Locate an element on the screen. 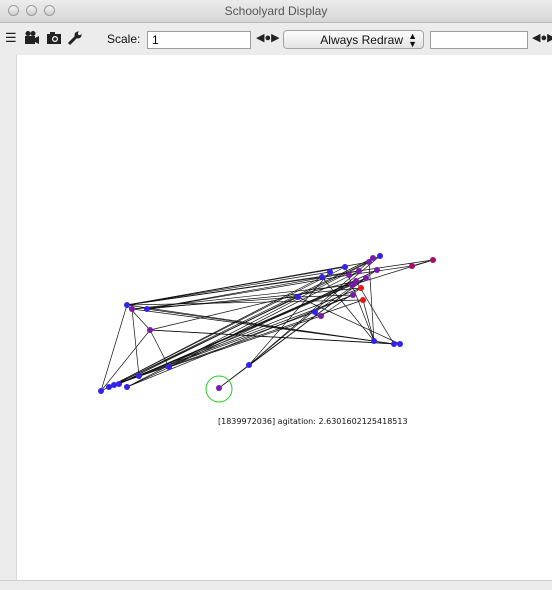 The width and height of the screenshot is (552, 590). graph-edges is located at coordinates (267, 323).